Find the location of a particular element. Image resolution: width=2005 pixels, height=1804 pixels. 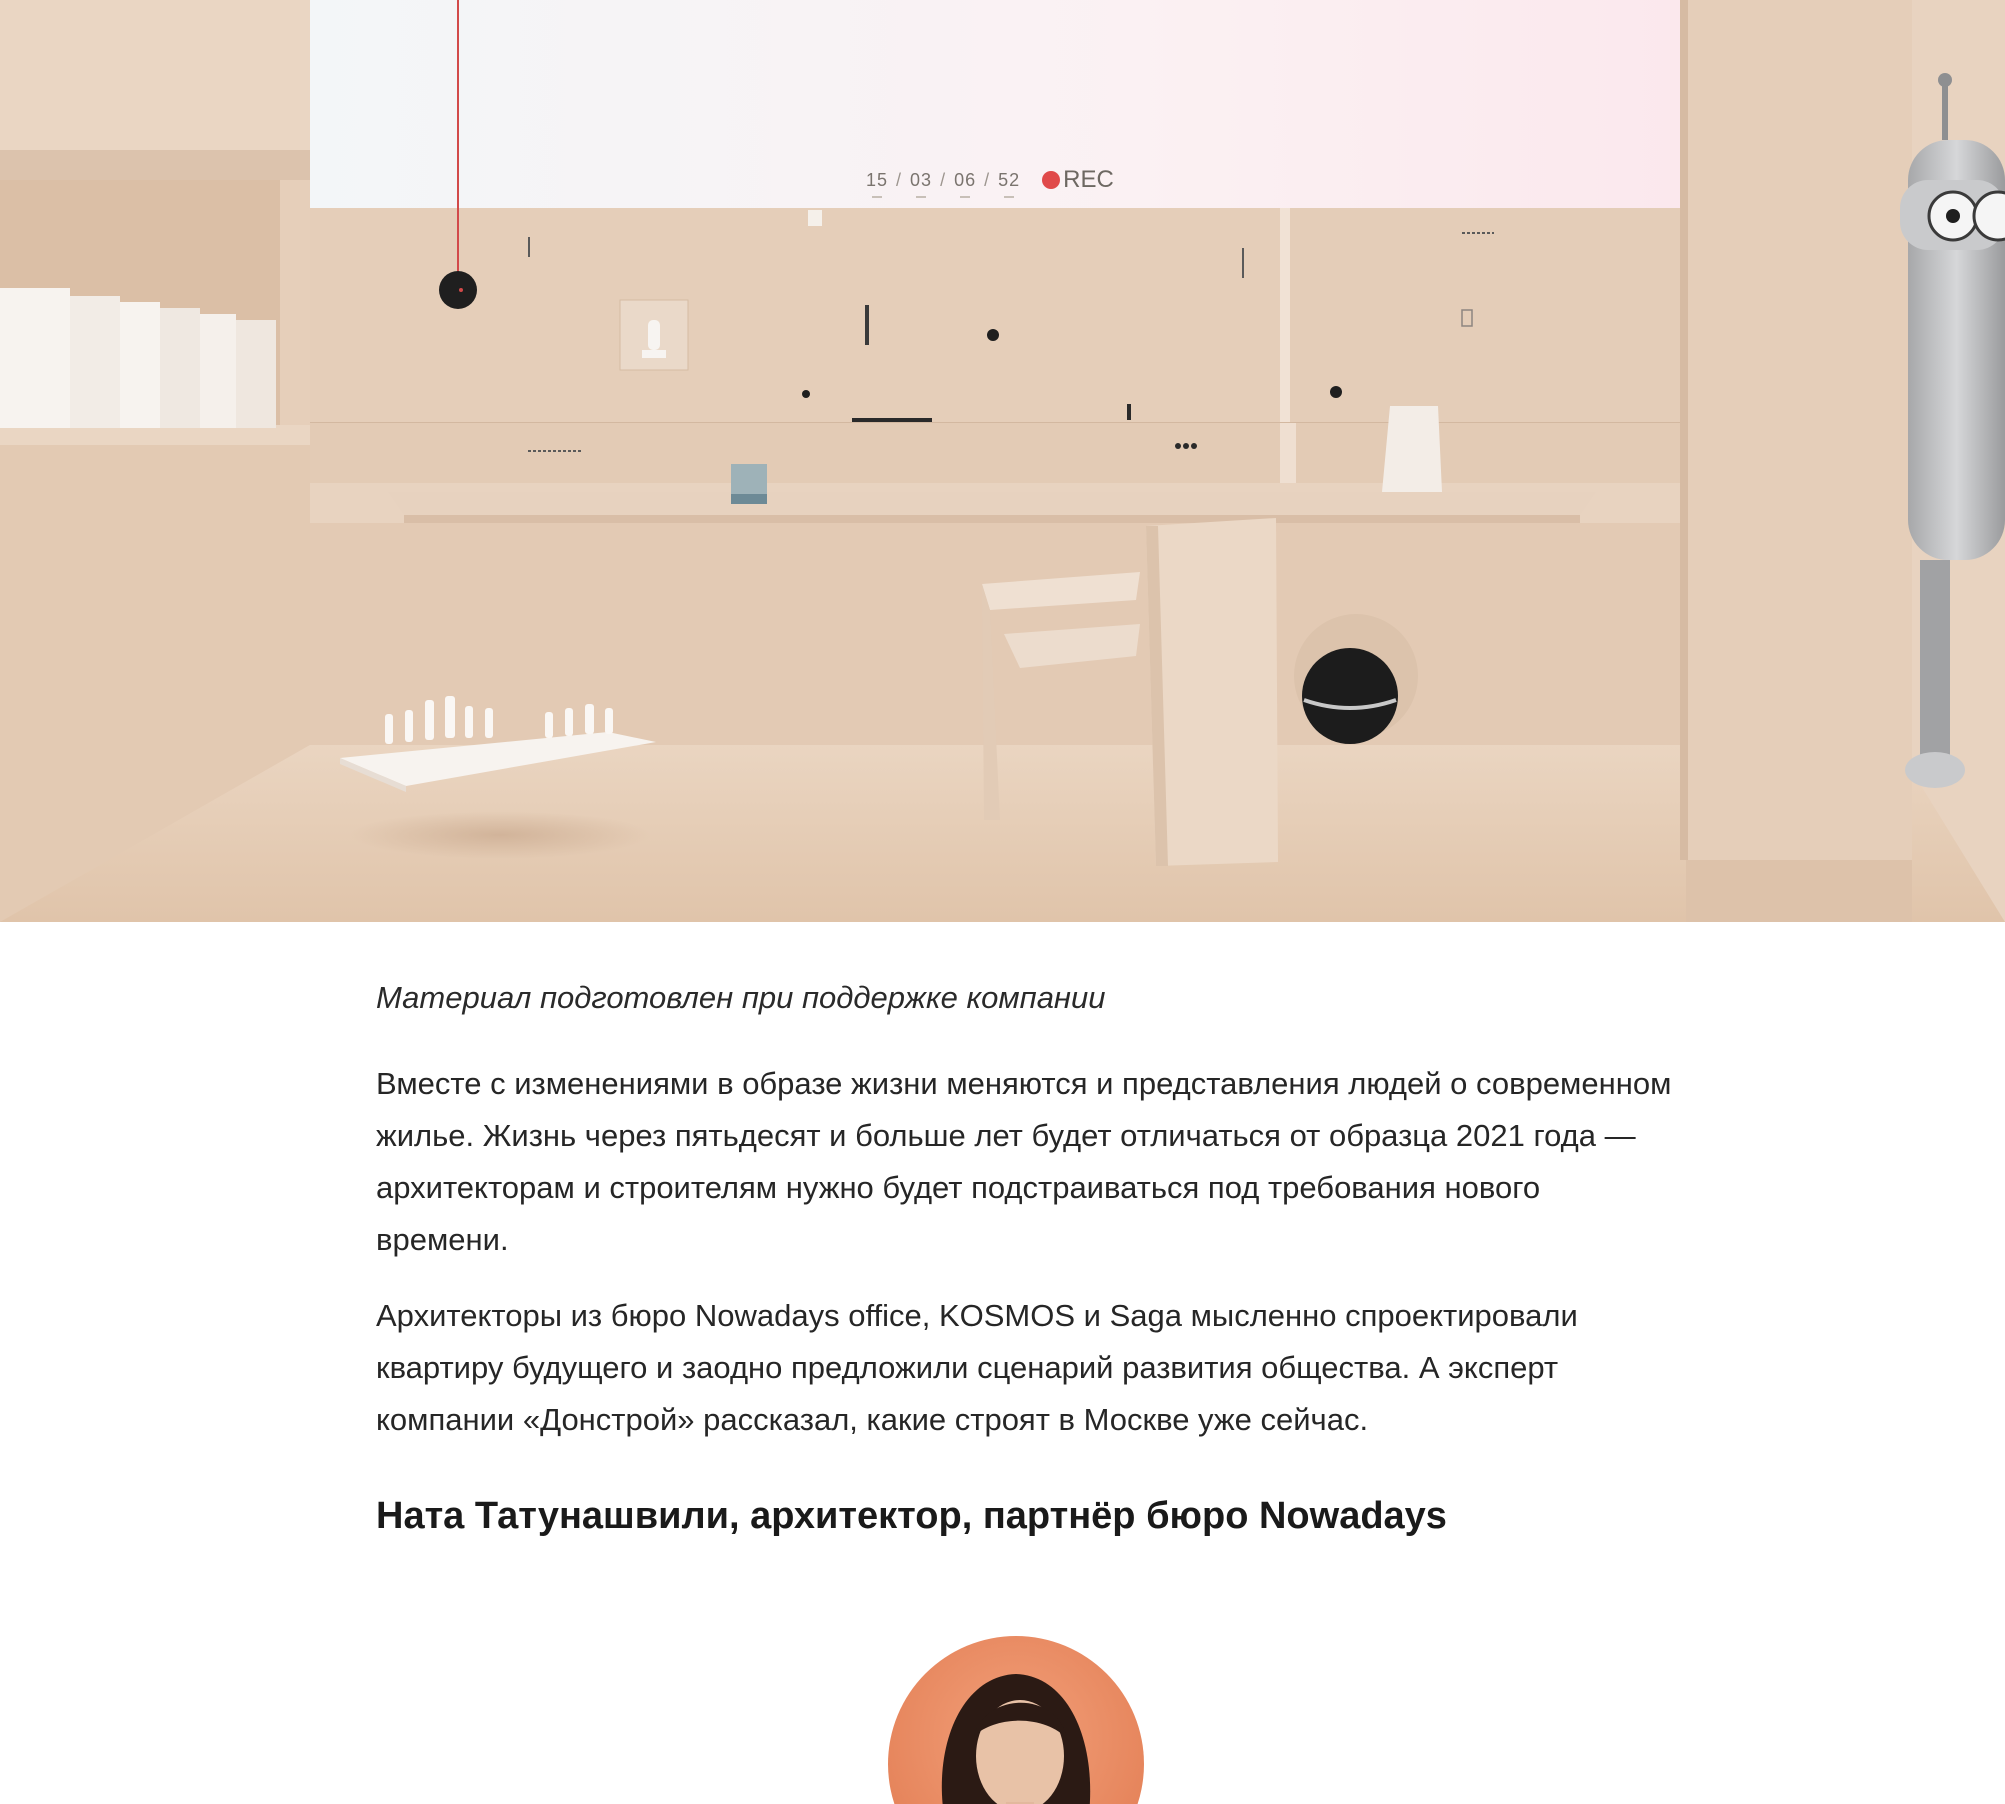

expert-portrait-image is located at coordinates (1016, 1720).